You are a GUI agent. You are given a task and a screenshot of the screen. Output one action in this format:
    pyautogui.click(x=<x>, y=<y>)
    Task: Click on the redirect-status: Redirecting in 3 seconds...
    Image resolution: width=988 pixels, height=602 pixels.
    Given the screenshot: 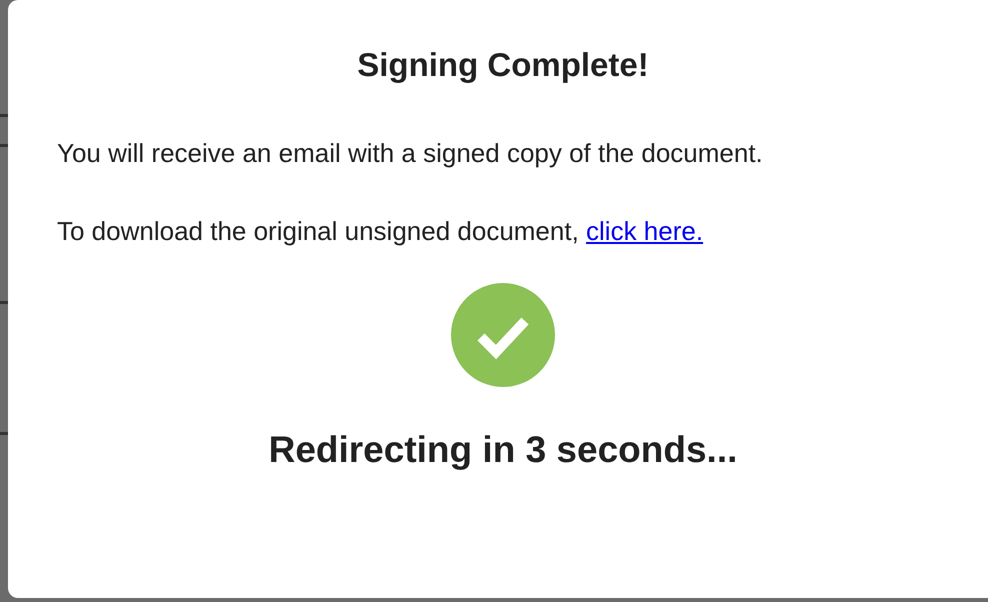 What is the action you would take?
    pyautogui.click(x=503, y=450)
    